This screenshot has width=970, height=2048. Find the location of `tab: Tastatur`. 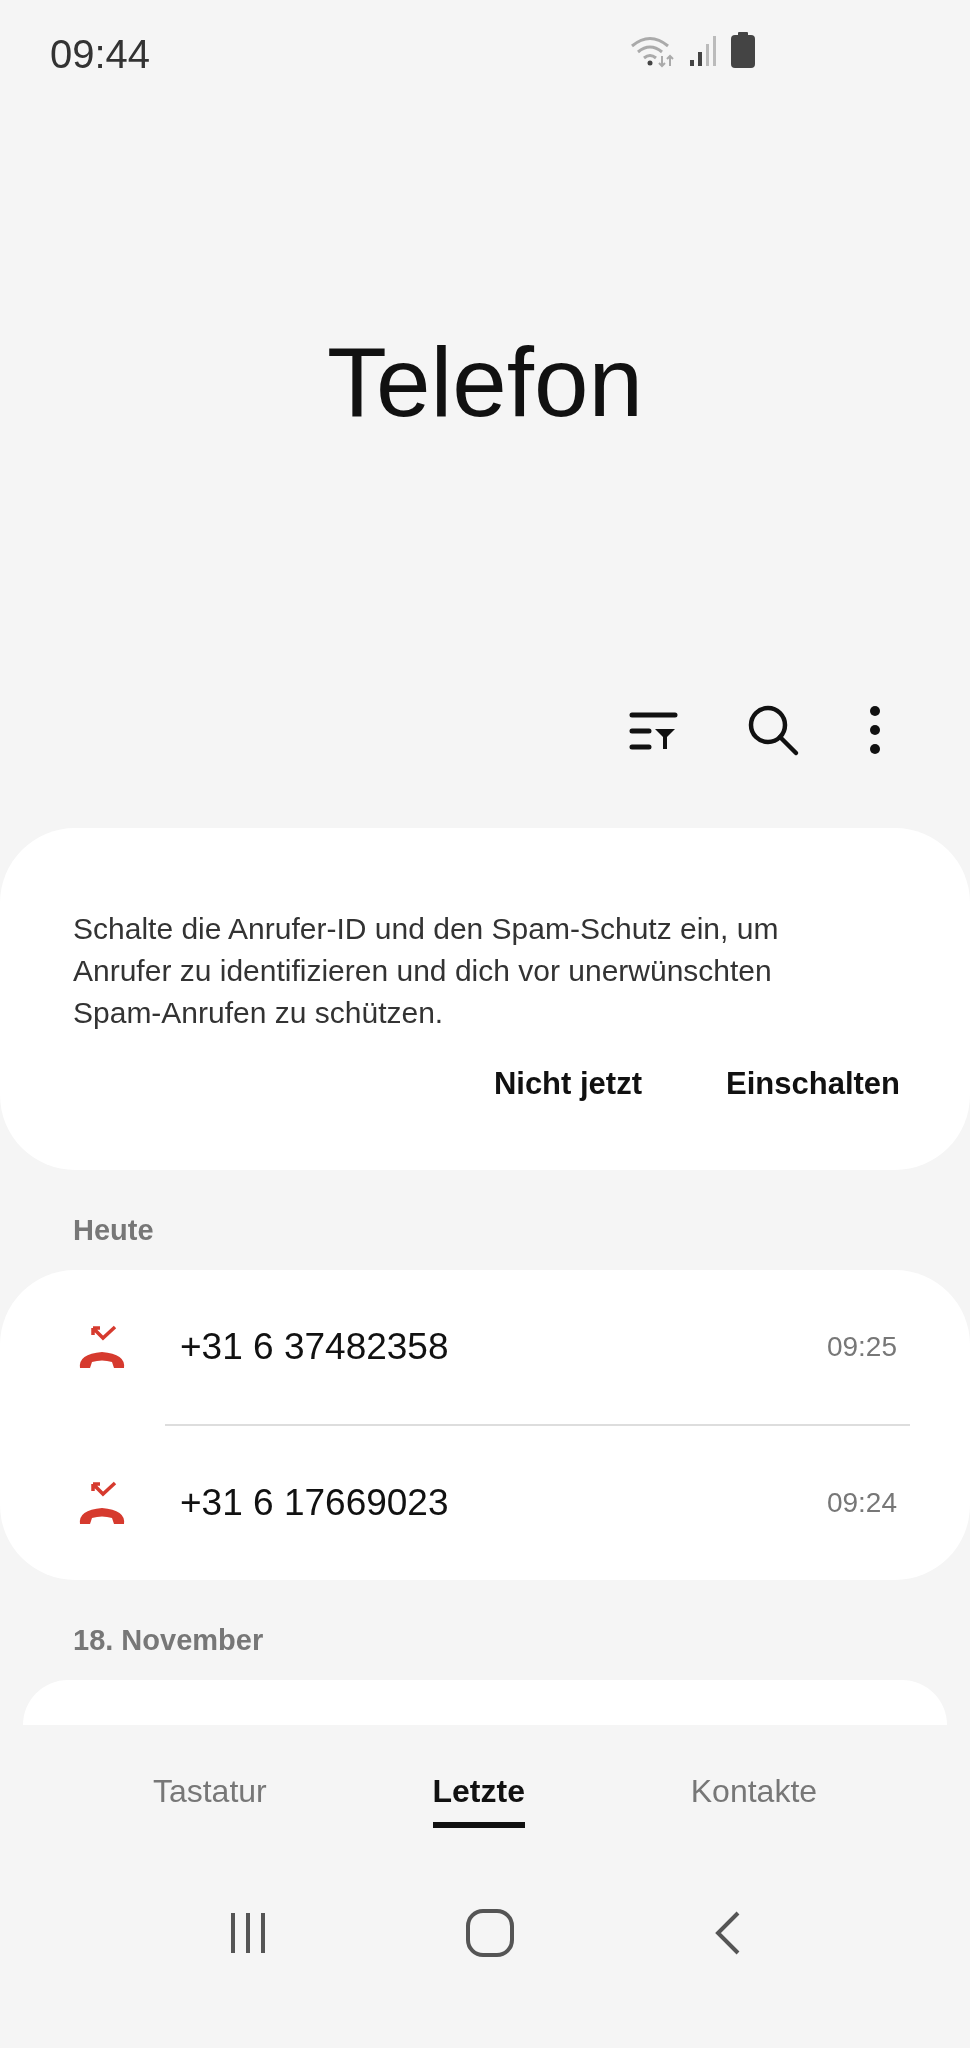

tab: Tastatur is located at coordinates (209, 1798).